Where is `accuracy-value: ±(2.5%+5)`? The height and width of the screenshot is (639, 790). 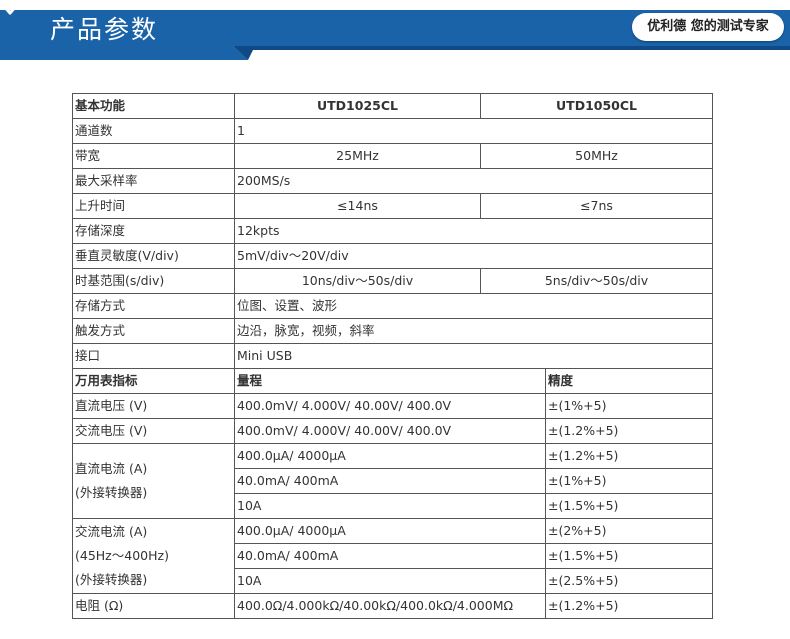 accuracy-value: ±(2.5%+5) is located at coordinates (629, 581).